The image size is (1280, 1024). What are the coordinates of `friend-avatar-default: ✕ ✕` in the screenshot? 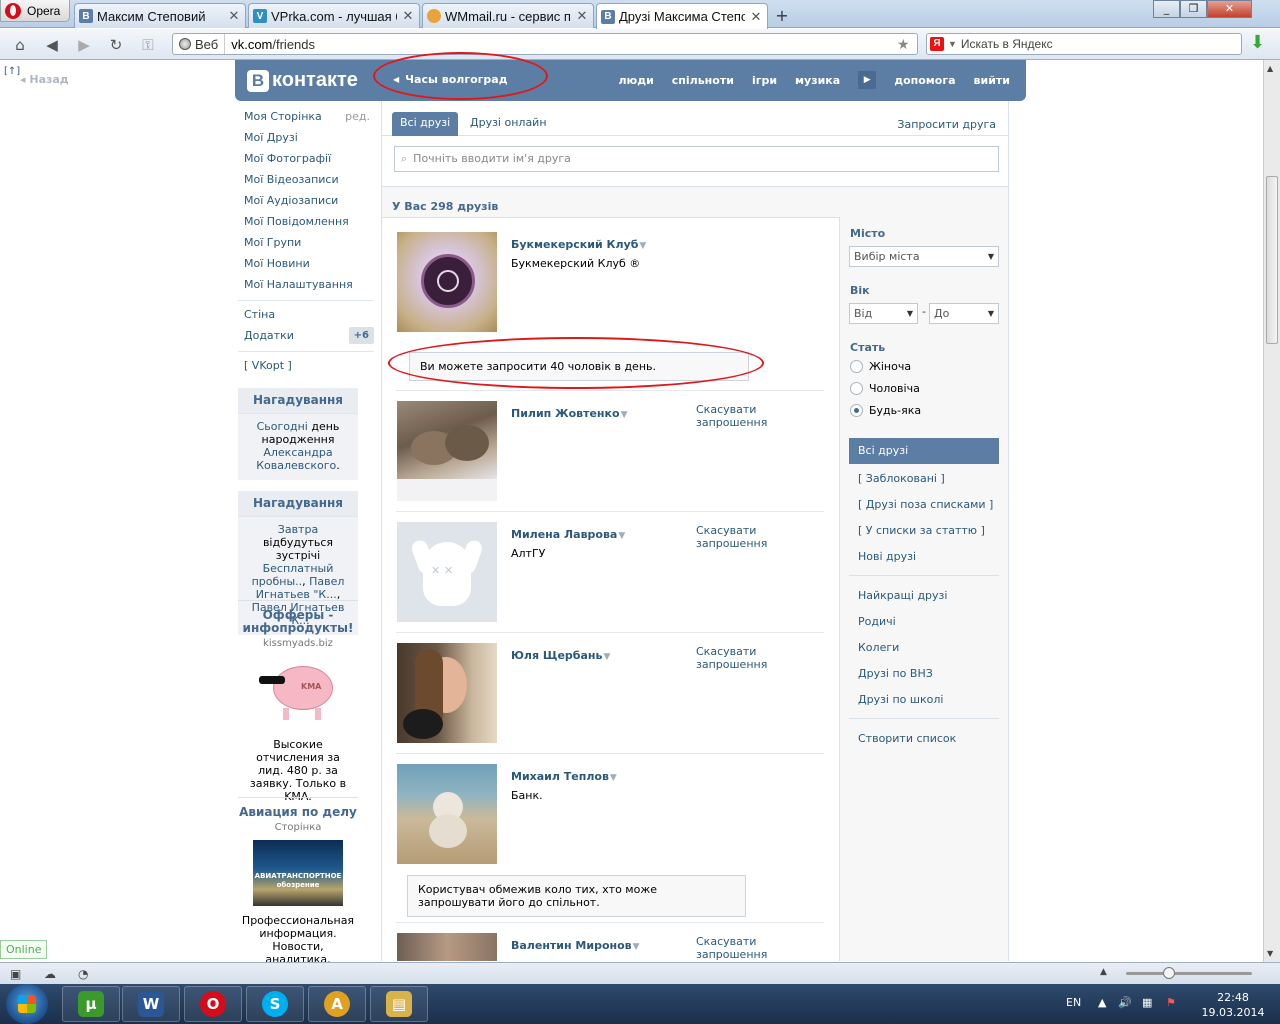 It's located at (447, 572).